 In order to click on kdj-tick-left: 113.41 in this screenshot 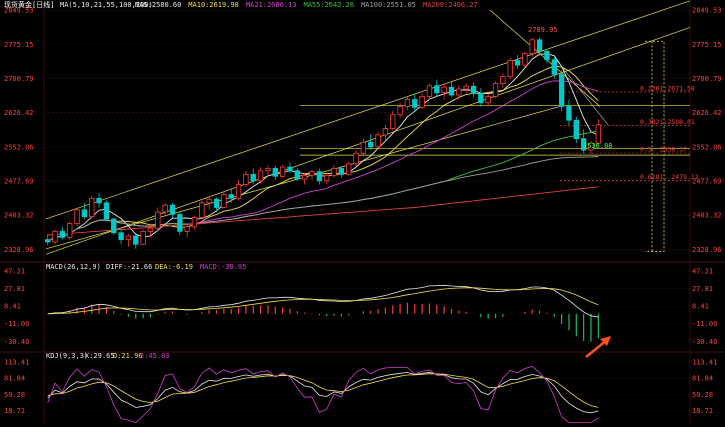, I will do `click(16, 362)`.